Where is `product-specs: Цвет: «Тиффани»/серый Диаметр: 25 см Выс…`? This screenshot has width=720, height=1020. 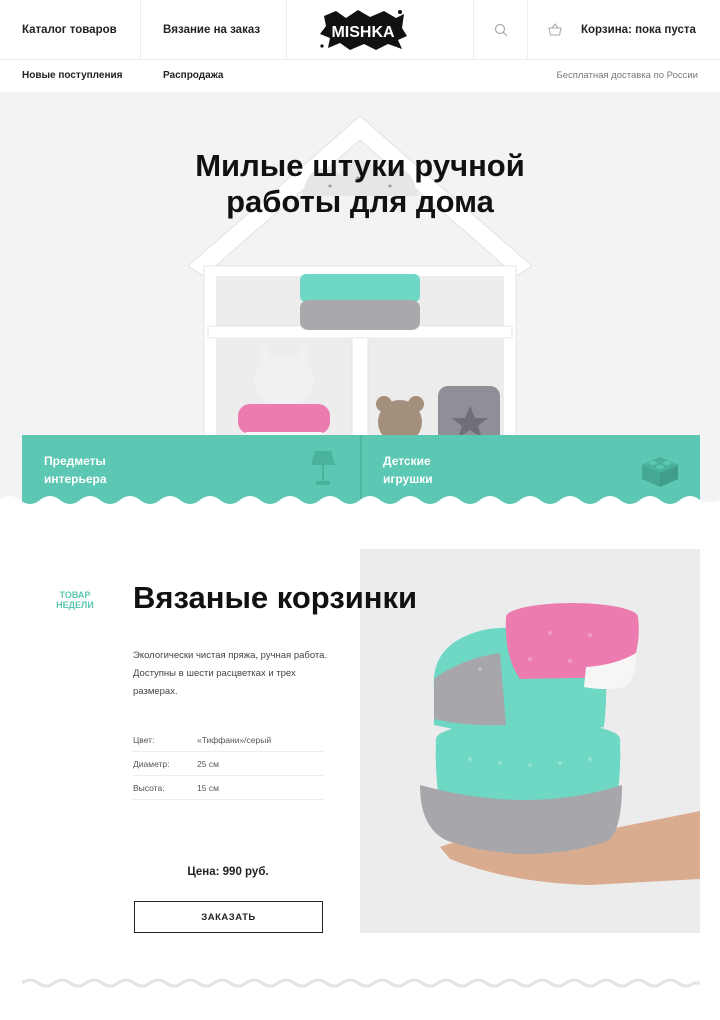 product-specs: Цвет: «Тиффани»/серый Диаметр: 25 см Выс… is located at coordinates (228, 764).